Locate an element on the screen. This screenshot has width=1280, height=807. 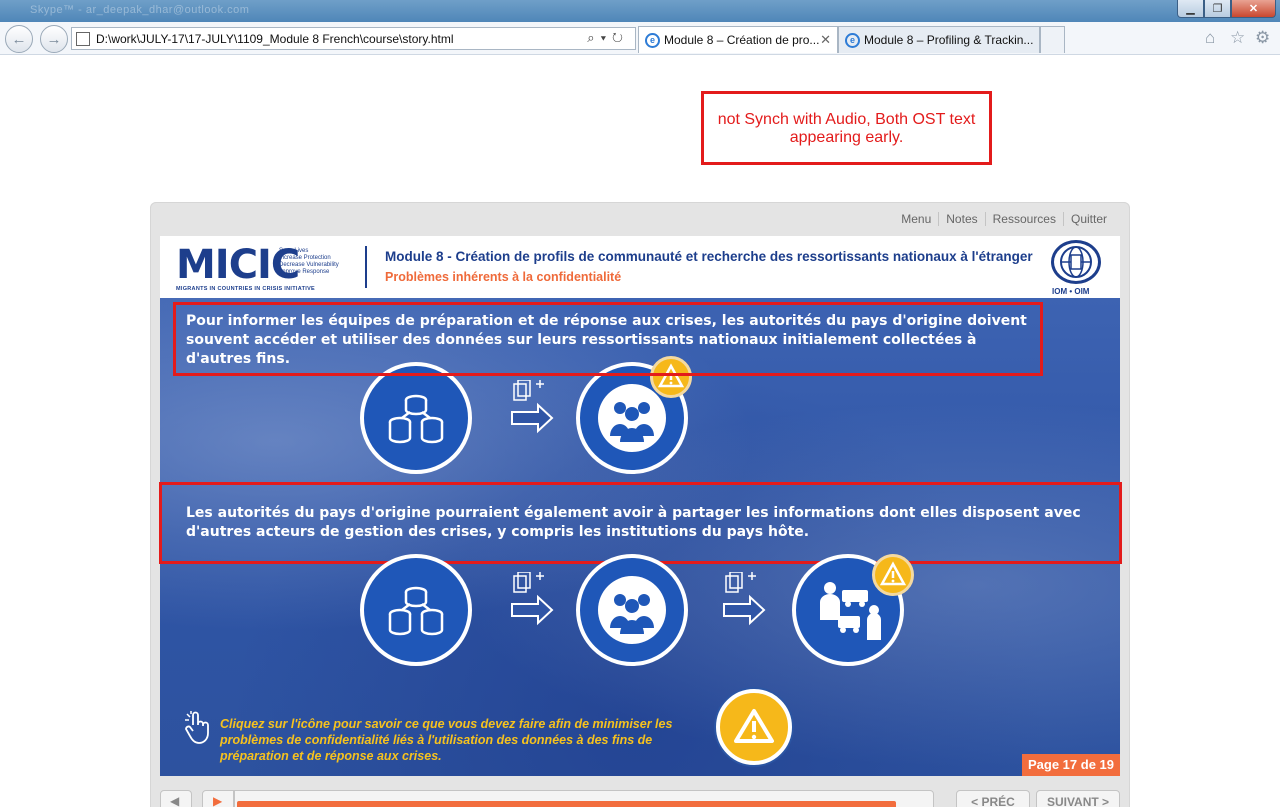
warning-button is located at coordinates (754, 727).